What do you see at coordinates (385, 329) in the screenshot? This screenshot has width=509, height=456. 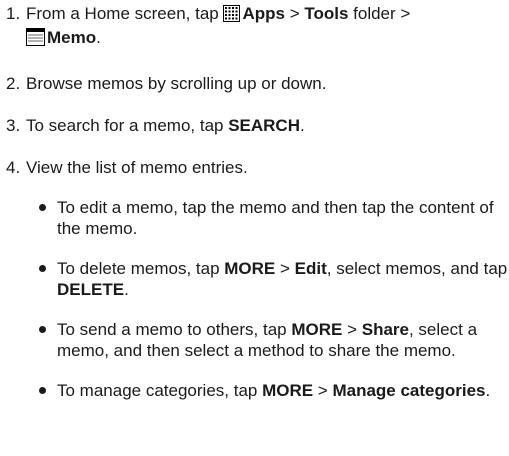 I see `share-label: Share` at bounding box center [385, 329].